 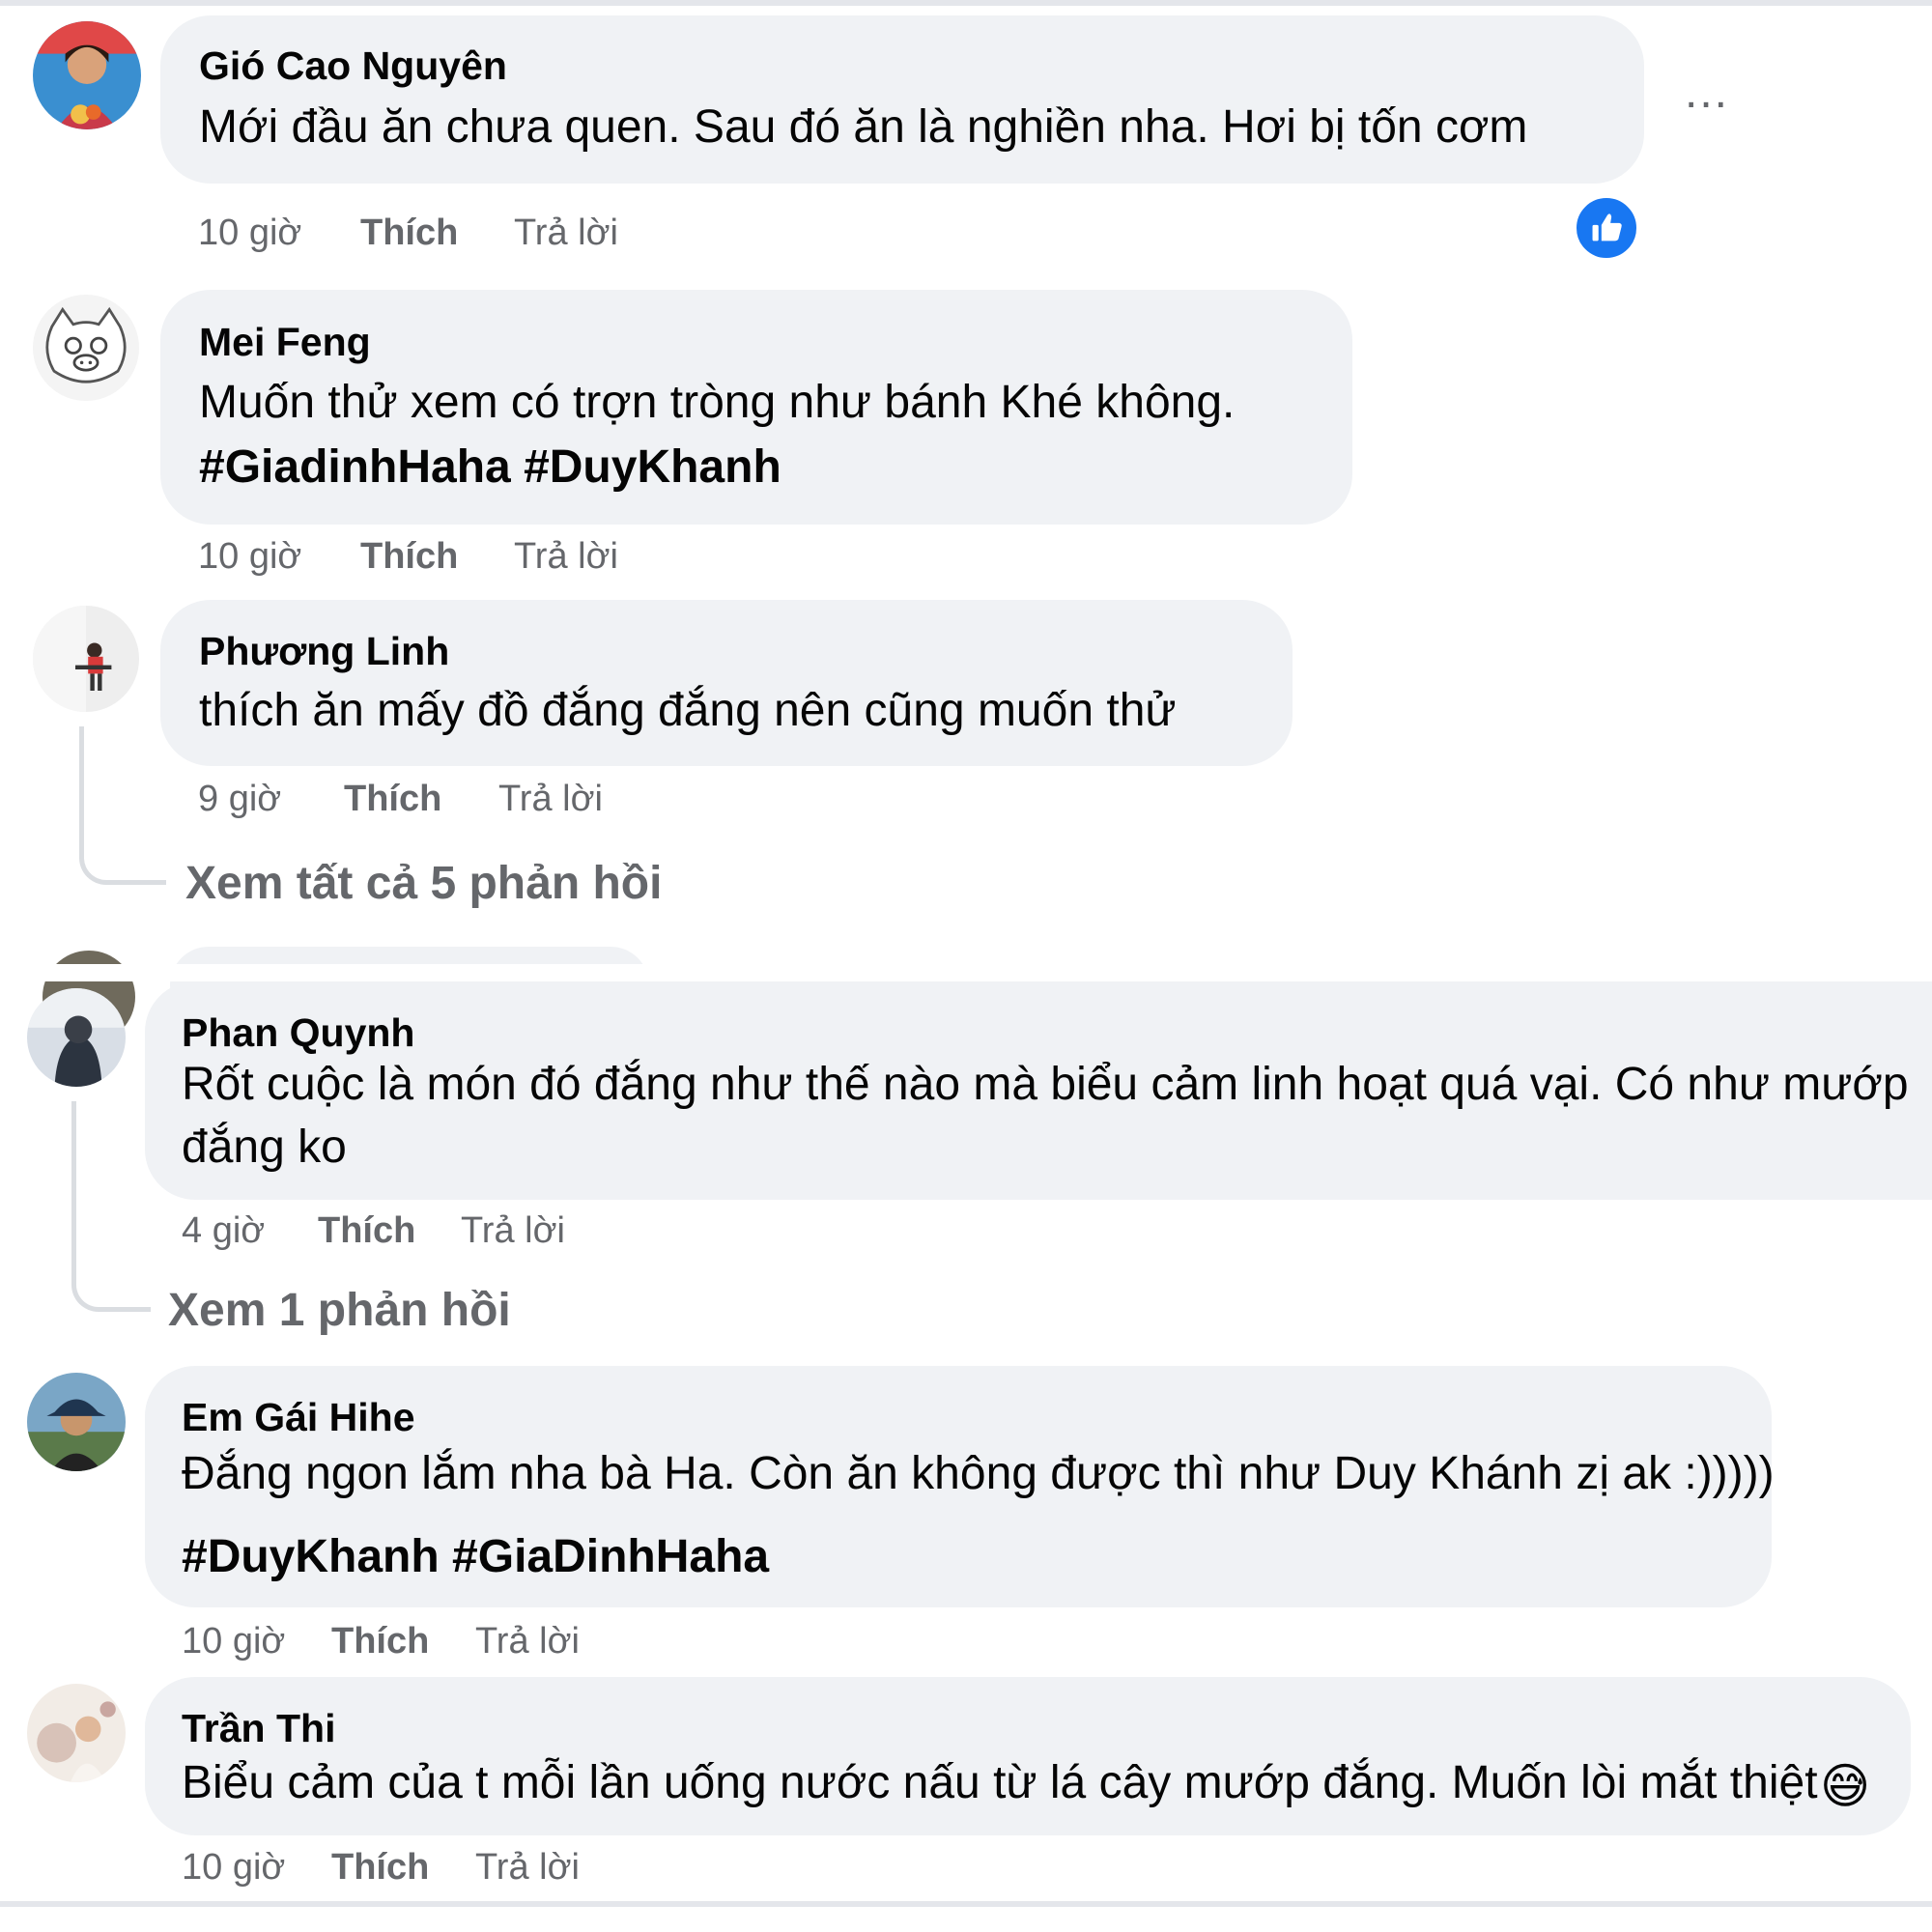 I want to click on screenshot-seam, so click(x=966, y=972).